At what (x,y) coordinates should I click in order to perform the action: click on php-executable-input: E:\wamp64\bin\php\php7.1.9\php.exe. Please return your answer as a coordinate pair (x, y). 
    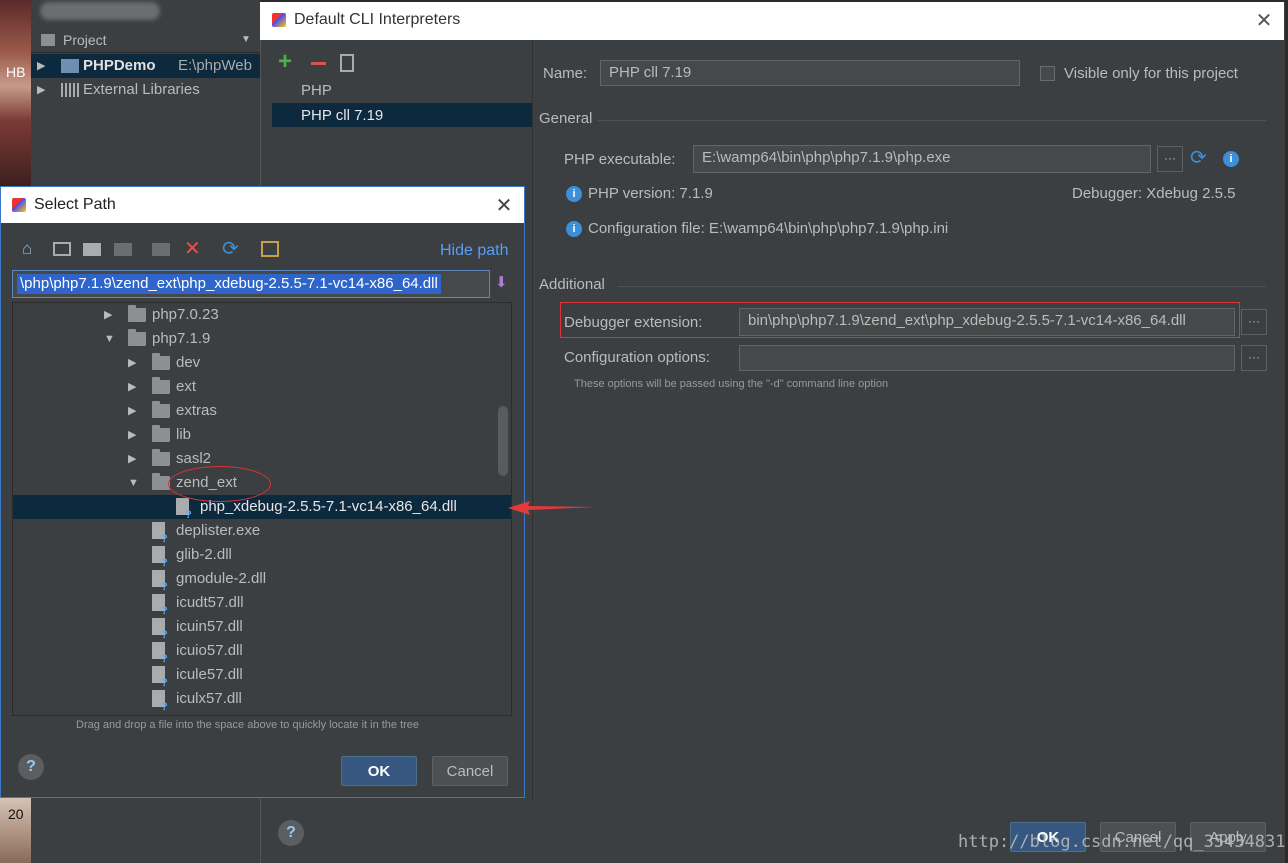
    Looking at the image, I should click on (922, 159).